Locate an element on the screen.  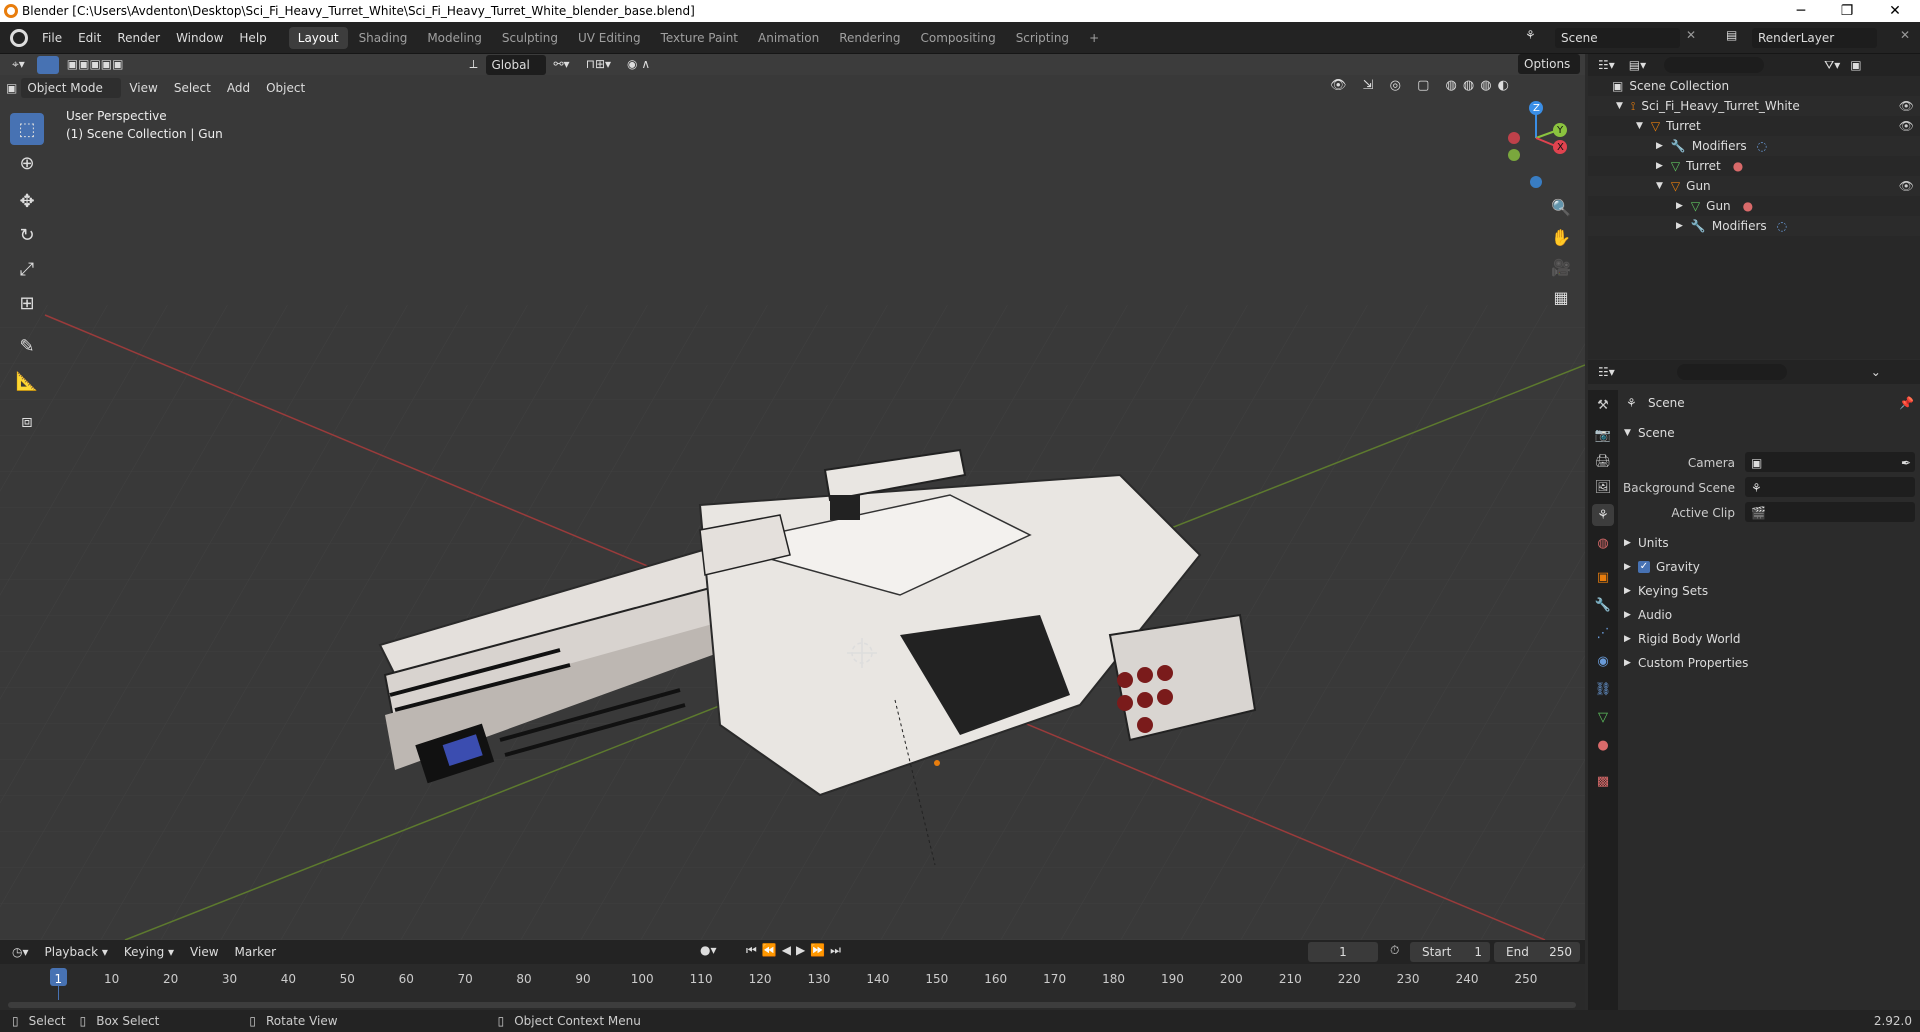
renderlayer-close-icon: ✕ is located at coordinates (1905, 35).